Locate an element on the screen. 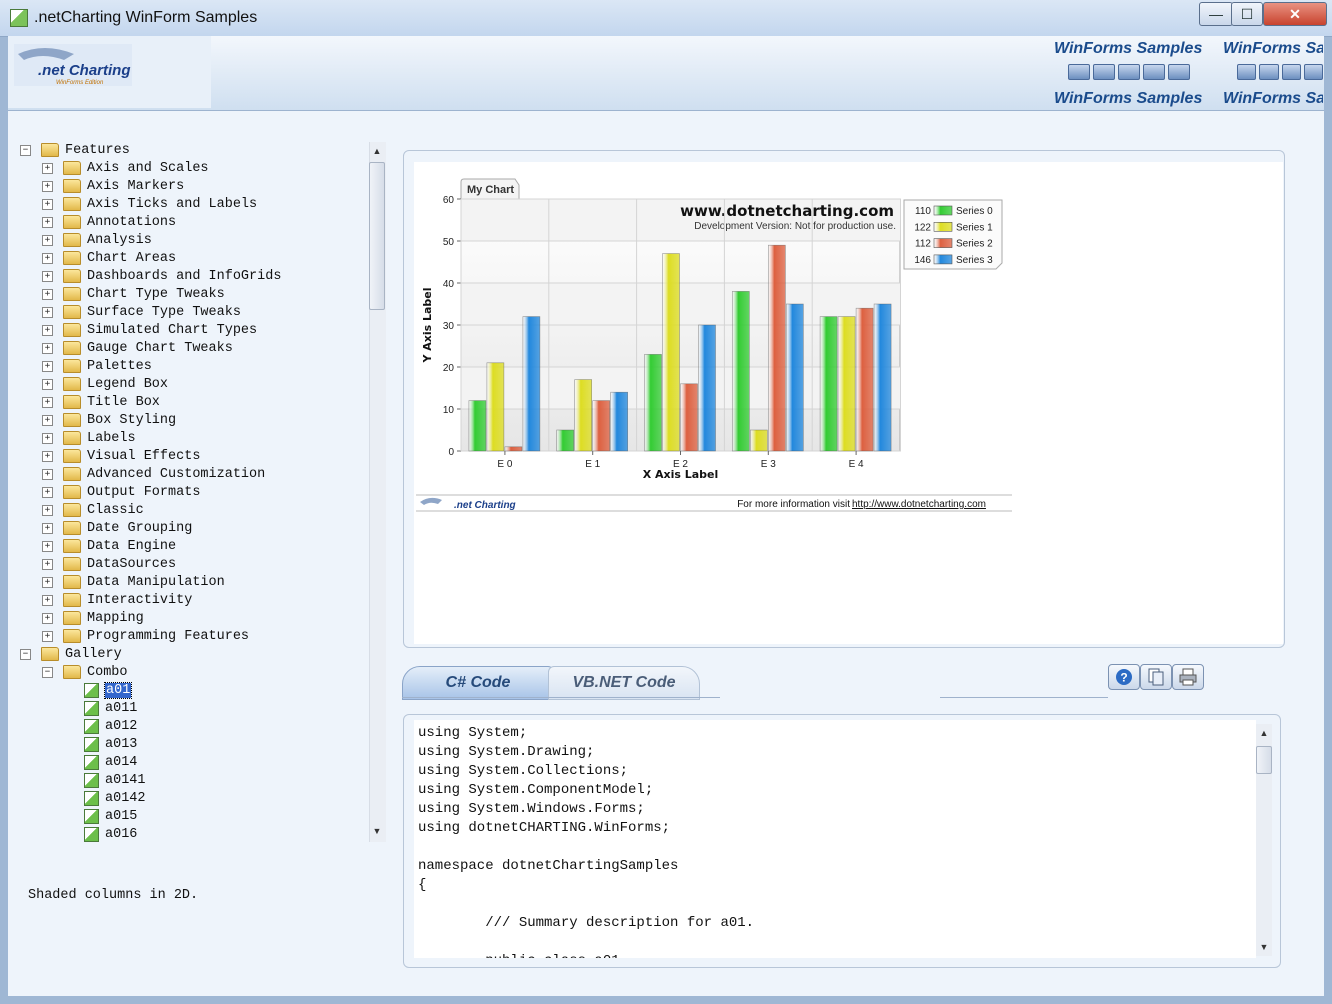  tree-node-sample: a016 is located at coordinates (110, 834).